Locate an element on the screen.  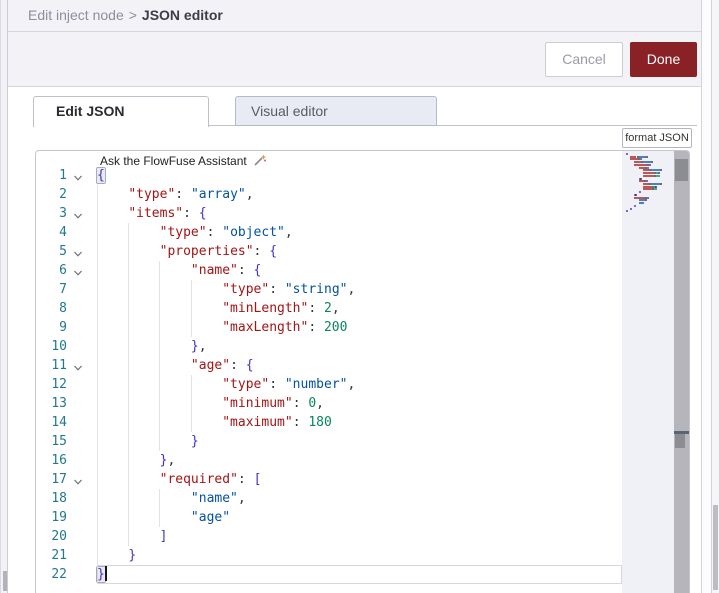
code-line: "age" is located at coordinates (359, 517).